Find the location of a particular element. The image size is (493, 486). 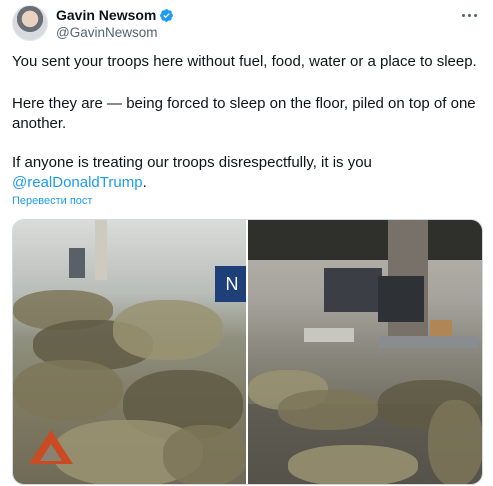

more-options-icon is located at coordinates (469, 15).